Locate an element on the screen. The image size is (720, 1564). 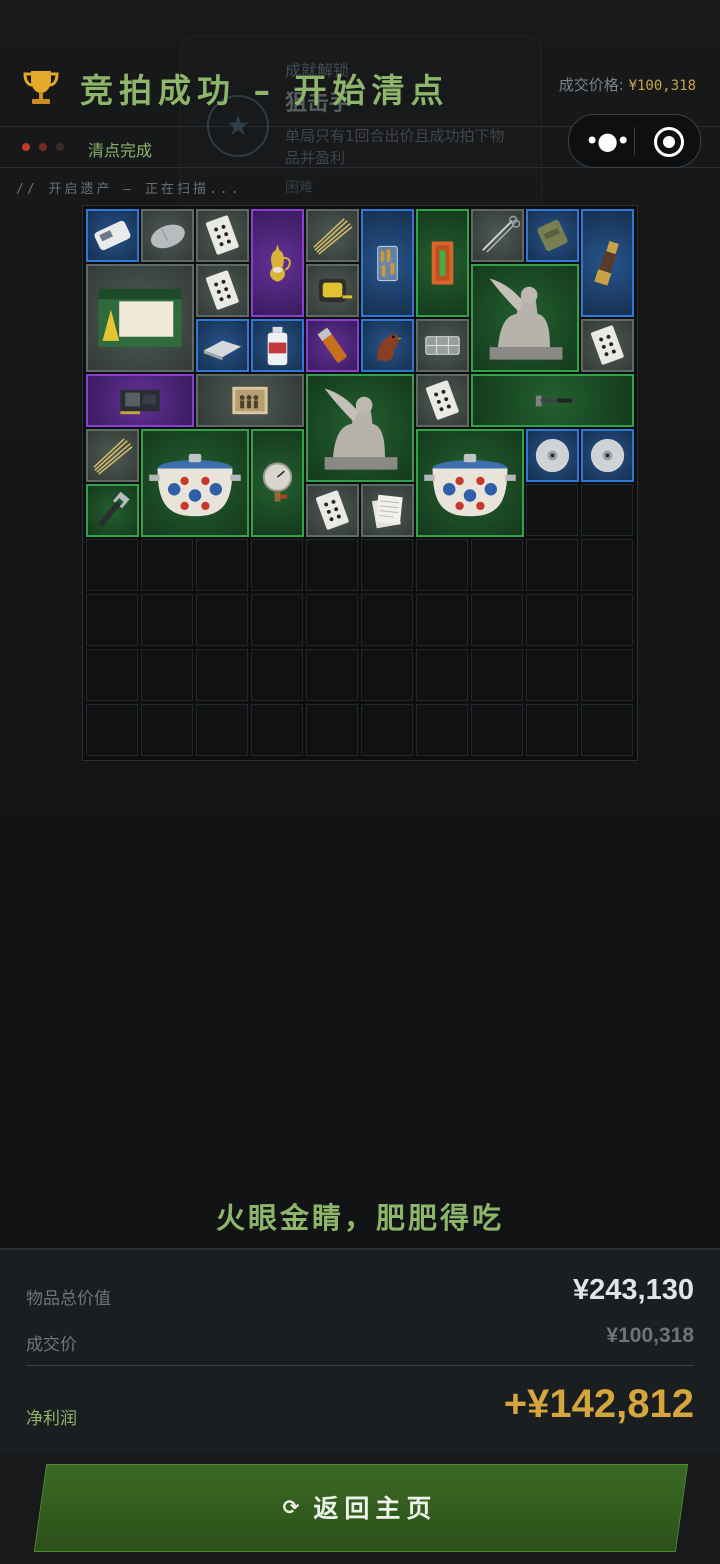
sphinx-icon is located at coordinates (526, 319).